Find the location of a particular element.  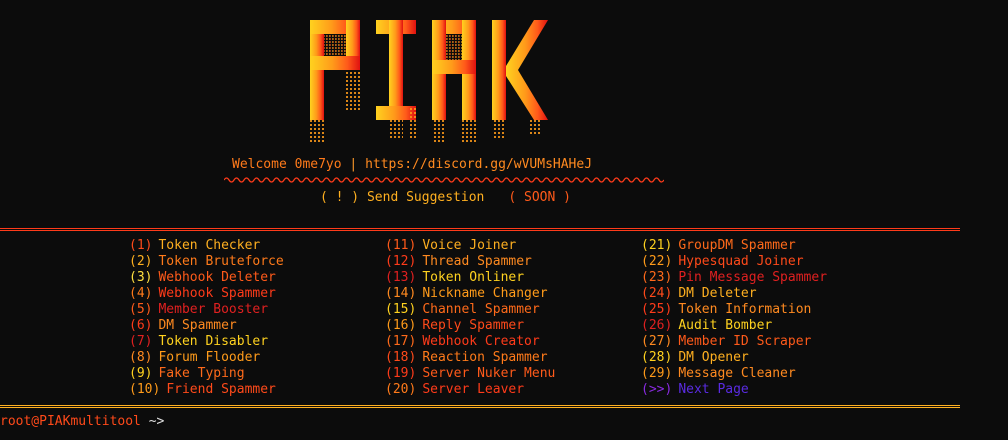

menu-item-member-id-scraper: (27) Member ID Scraper is located at coordinates (734, 342).